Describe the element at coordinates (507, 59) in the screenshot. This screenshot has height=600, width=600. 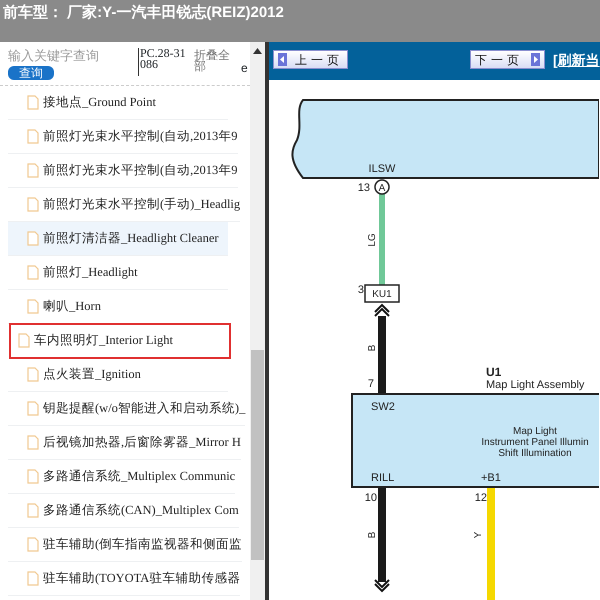
I see `next-page-button: 下一页` at that location.